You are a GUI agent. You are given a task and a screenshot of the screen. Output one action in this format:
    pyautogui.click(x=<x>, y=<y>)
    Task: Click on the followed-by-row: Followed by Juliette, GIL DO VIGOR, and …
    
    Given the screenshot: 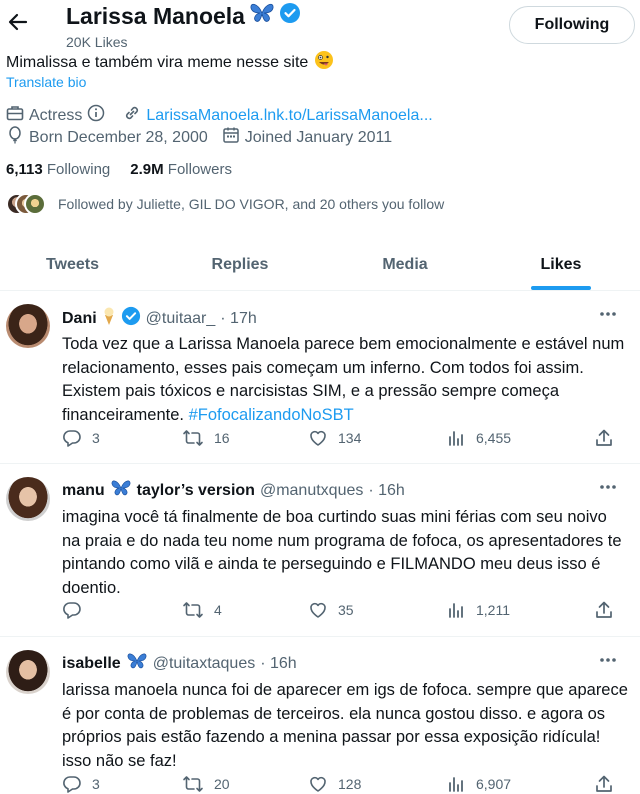 What is the action you would take?
    pyautogui.click(x=225, y=204)
    